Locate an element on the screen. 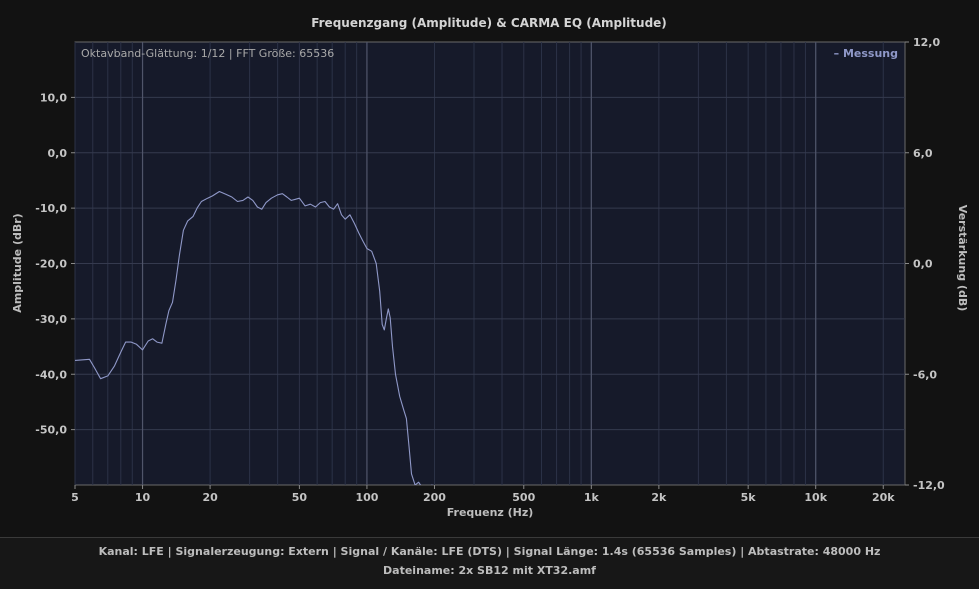 The height and width of the screenshot is (589, 979). y-axis-ticks: 10,0 0,0 -10,0 -20,0 -30,0 -40,0 -50,0 is located at coordinates (55, 264).